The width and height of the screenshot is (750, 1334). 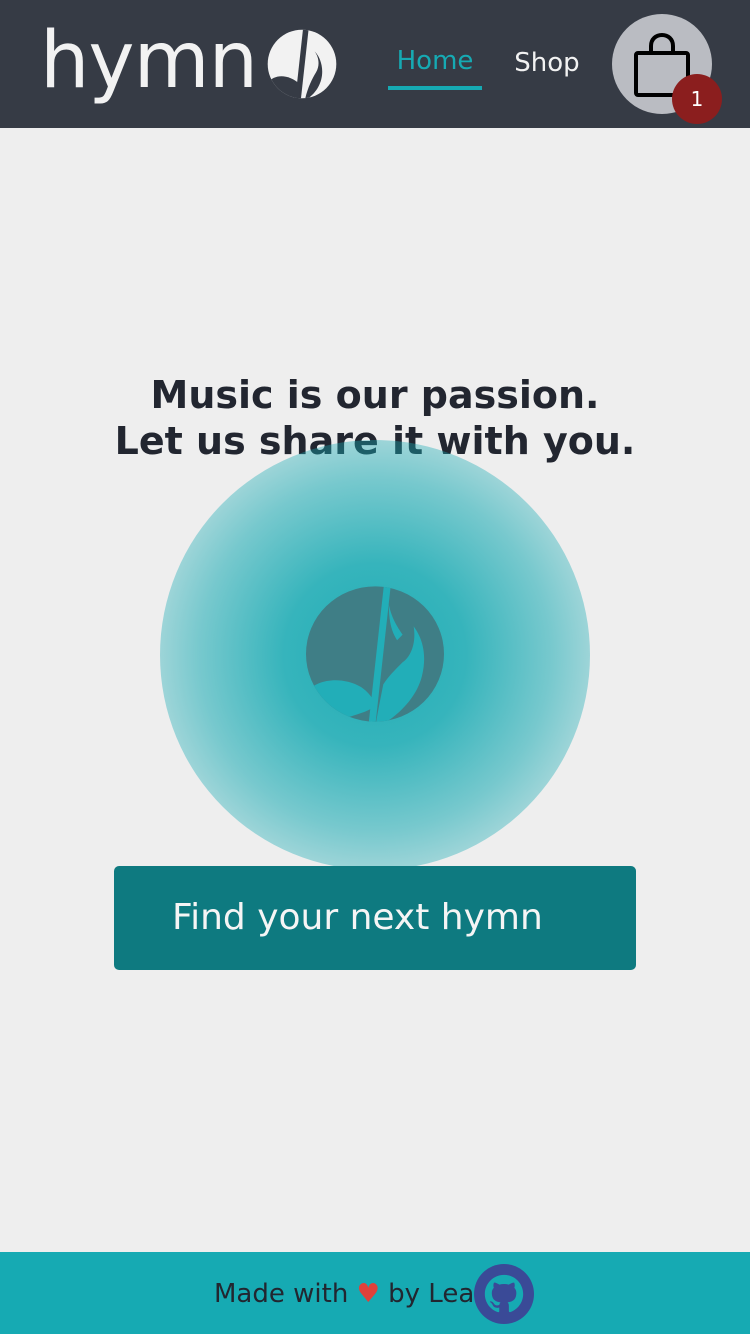 What do you see at coordinates (697, 99) in the screenshot?
I see `cart-count-badge: 1` at bounding box center [697, 99].